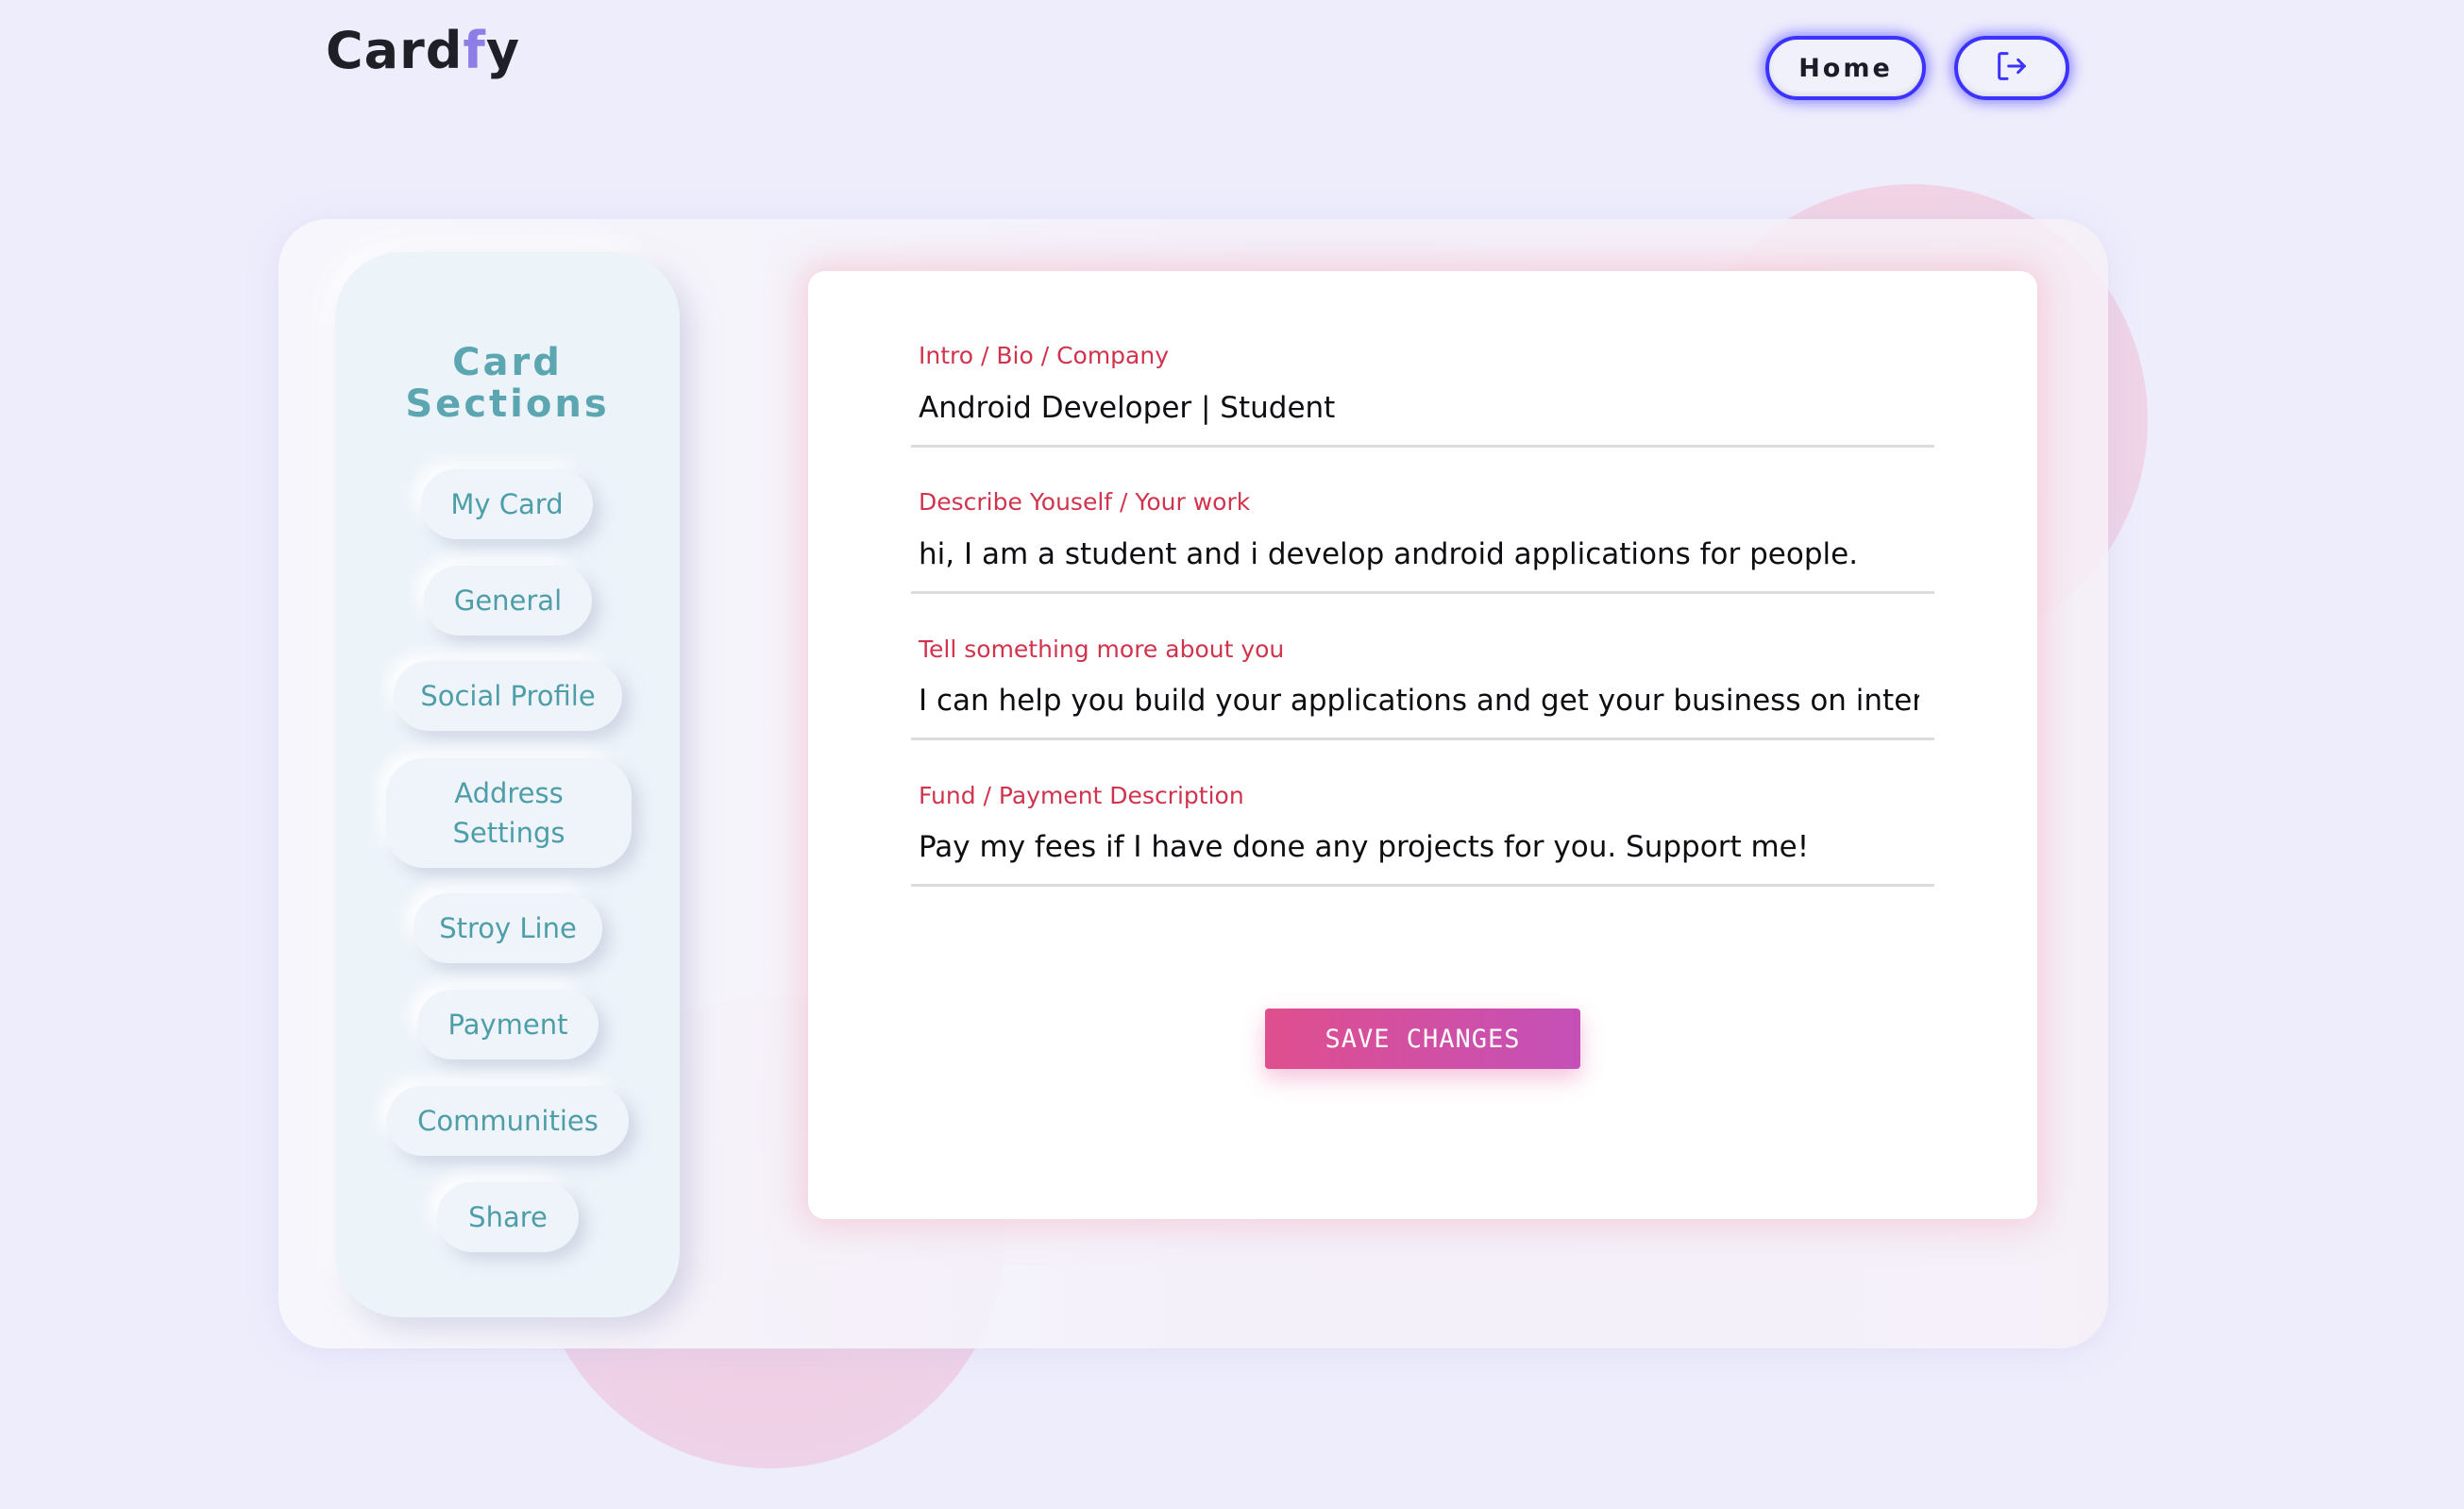 Image resolution: width=2464 pixels, height=1509 pixels. What do you see at coordinates (1044, 355) in the screenshot?
I see `intro-field-label: Intro / Bio / Company` at bounding box center [1044, 355].